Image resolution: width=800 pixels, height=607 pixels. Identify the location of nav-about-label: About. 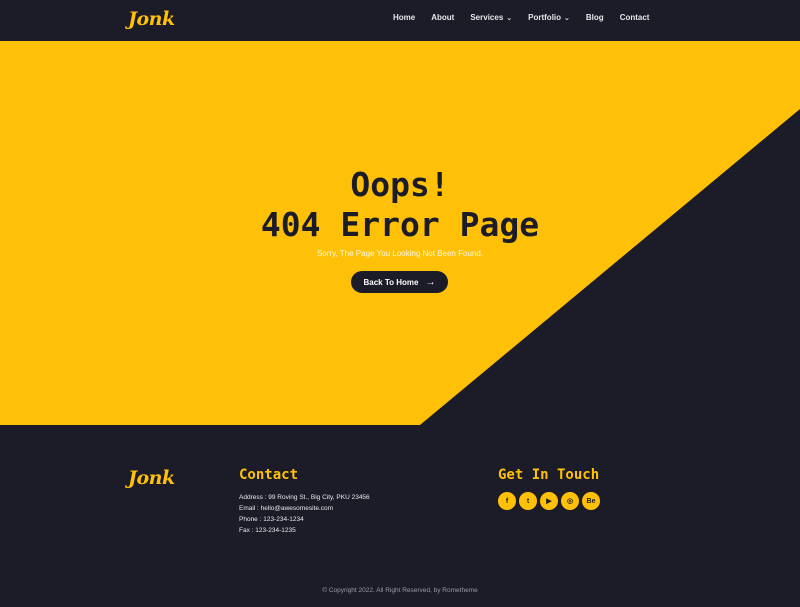
(443, 17).